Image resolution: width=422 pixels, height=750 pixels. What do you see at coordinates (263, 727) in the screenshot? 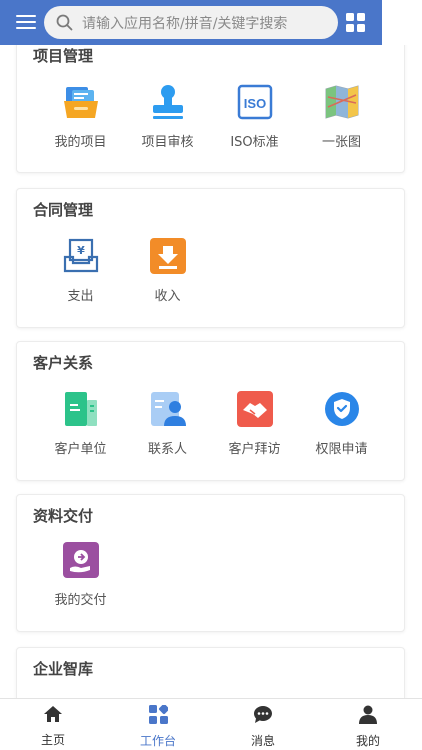
I see `tab-messages: 消息` at bounding box center [263, 727].